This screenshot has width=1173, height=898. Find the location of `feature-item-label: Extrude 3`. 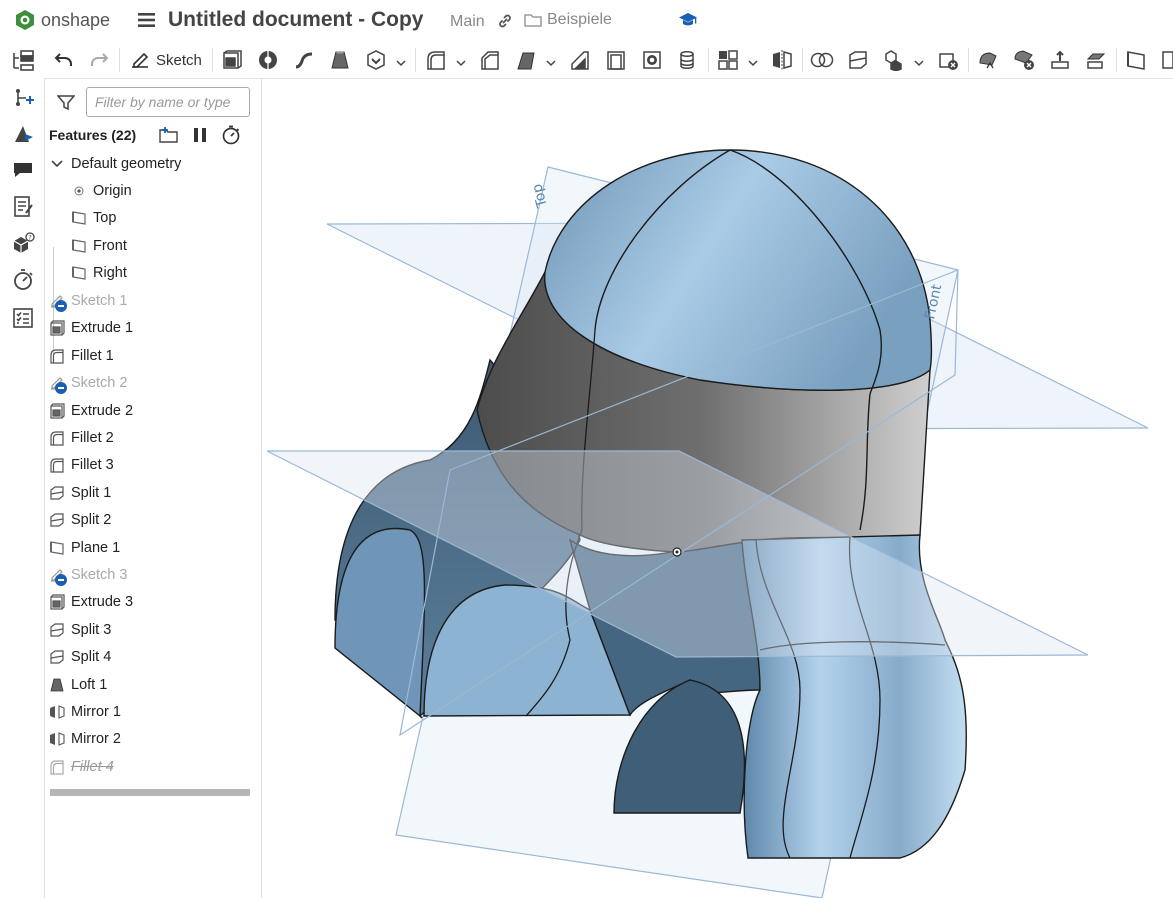

feature-item-label: Extrude 3 is located at coordinates (102, 602).